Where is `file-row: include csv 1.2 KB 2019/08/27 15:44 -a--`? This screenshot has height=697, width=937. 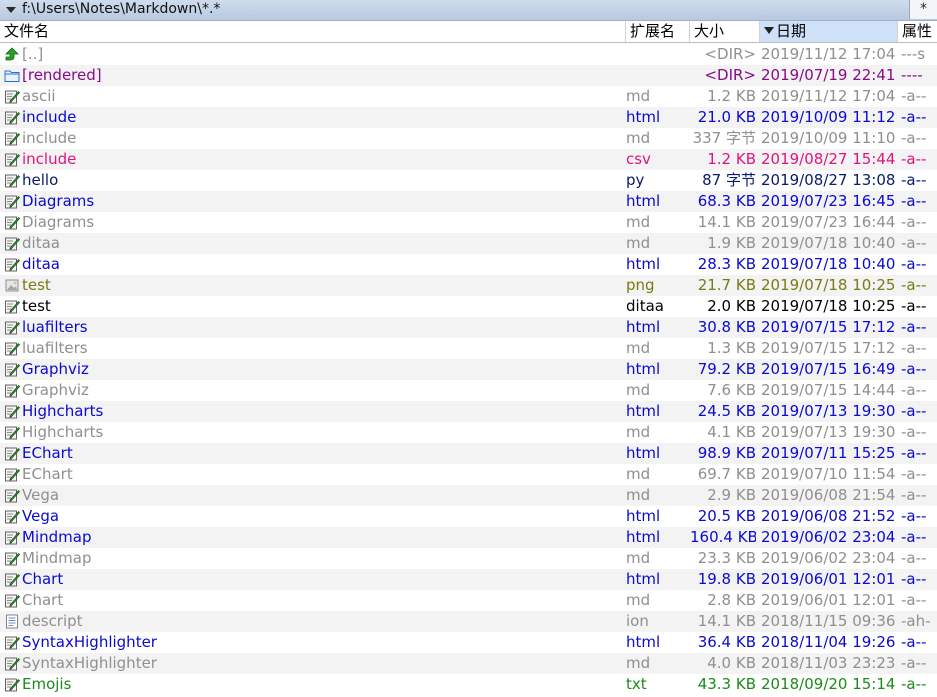
file-row: include csv 1.2 KB 2019/08/27 15:44 -a-- is located at coordinates (468, 159).